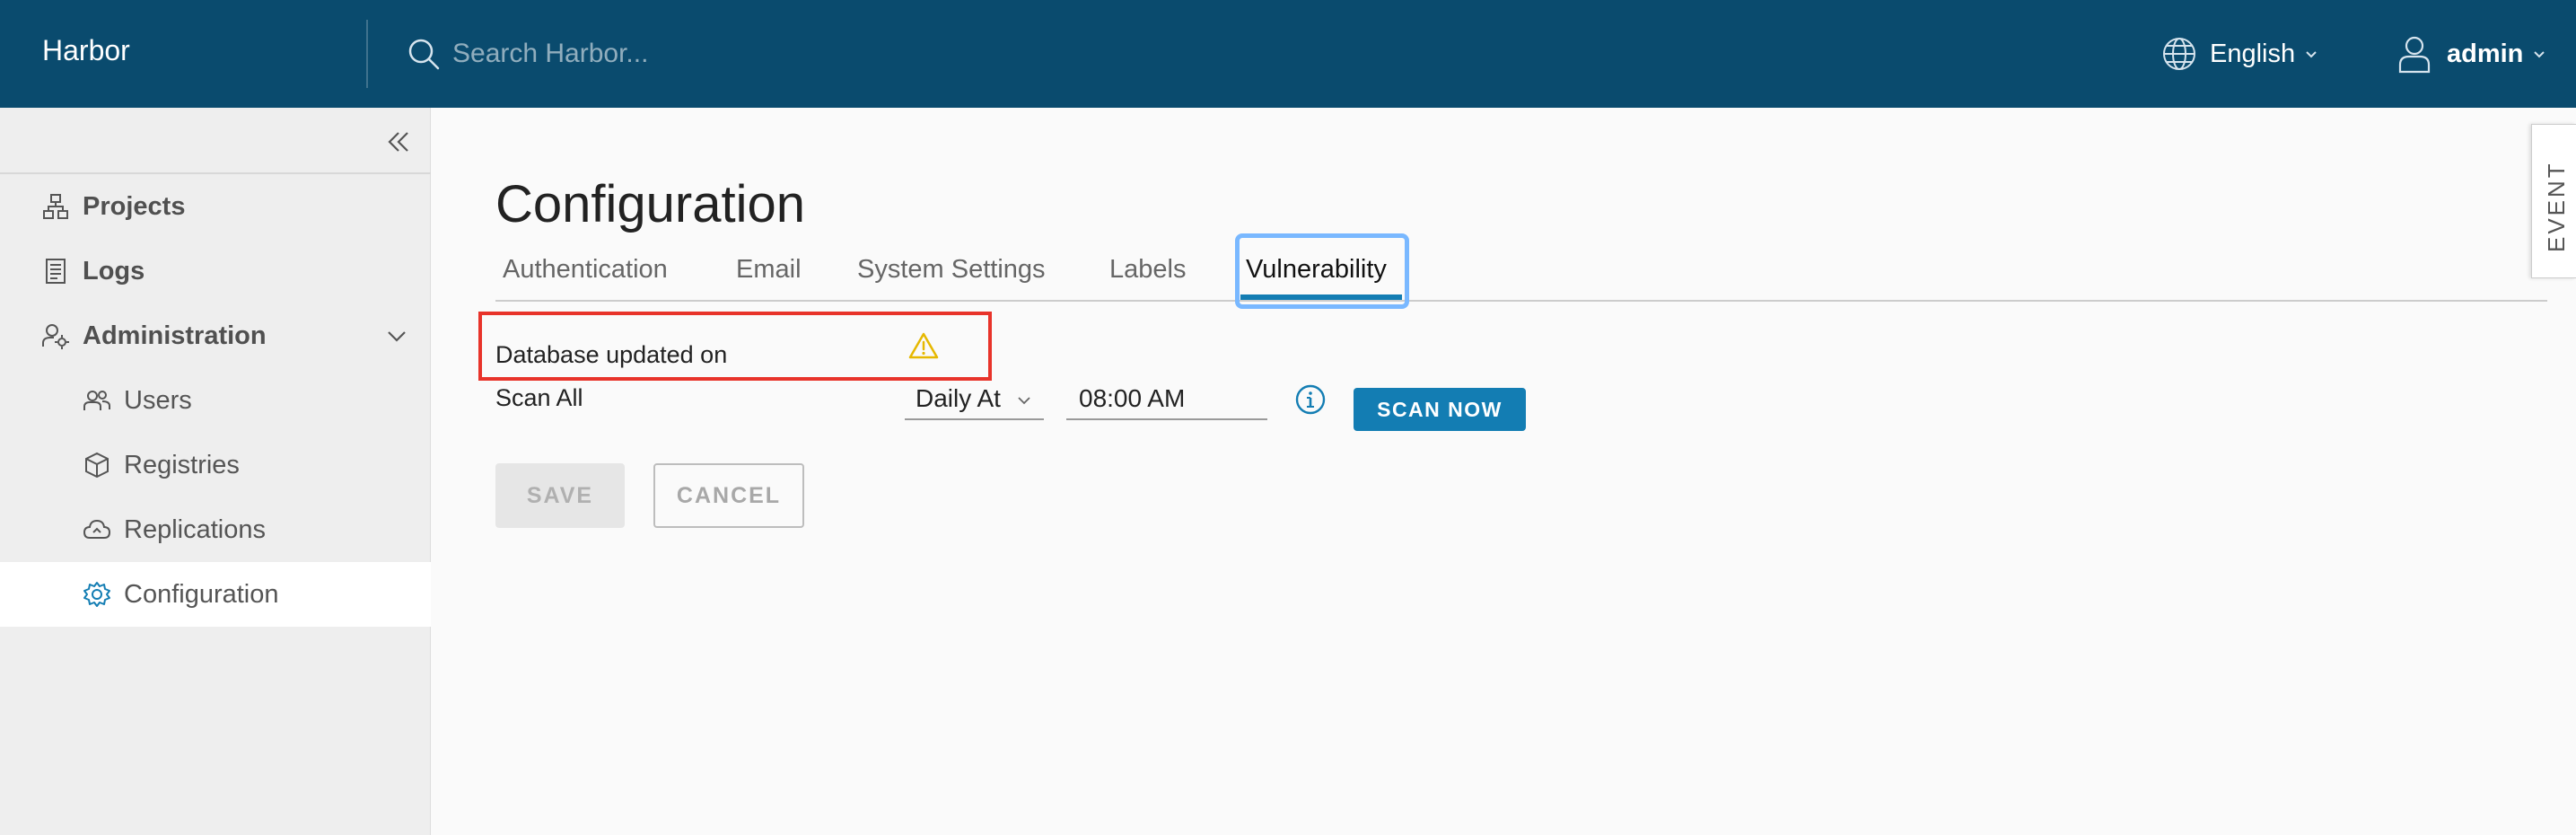  Describe the element at coordinates (1288, 54) in the screenshot. I see `top-header: Harbor English admin` at that location.